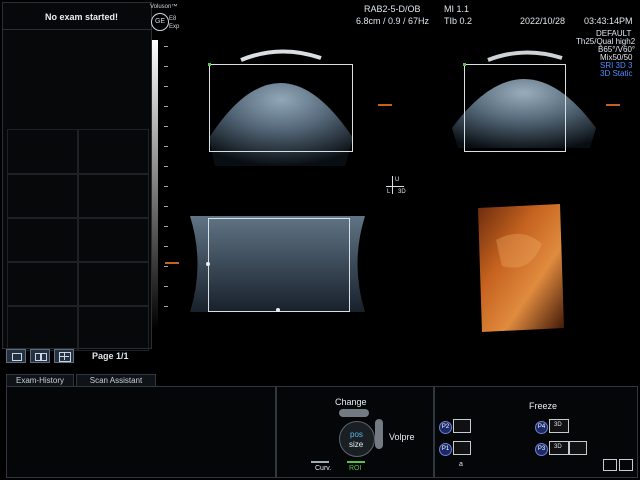 This screenshot has width=640, height=480. What do you see at coordinates (541, 427) in the screenshot?
I see `p4-key: P4` at bounding box center [541, 427].